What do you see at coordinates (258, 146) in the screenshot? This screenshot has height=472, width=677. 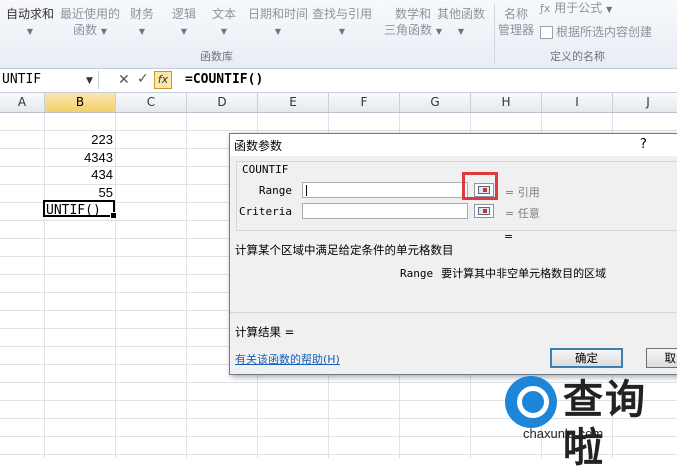 I see `dialog-title: 函数参数` at bounding box center [258, 146].